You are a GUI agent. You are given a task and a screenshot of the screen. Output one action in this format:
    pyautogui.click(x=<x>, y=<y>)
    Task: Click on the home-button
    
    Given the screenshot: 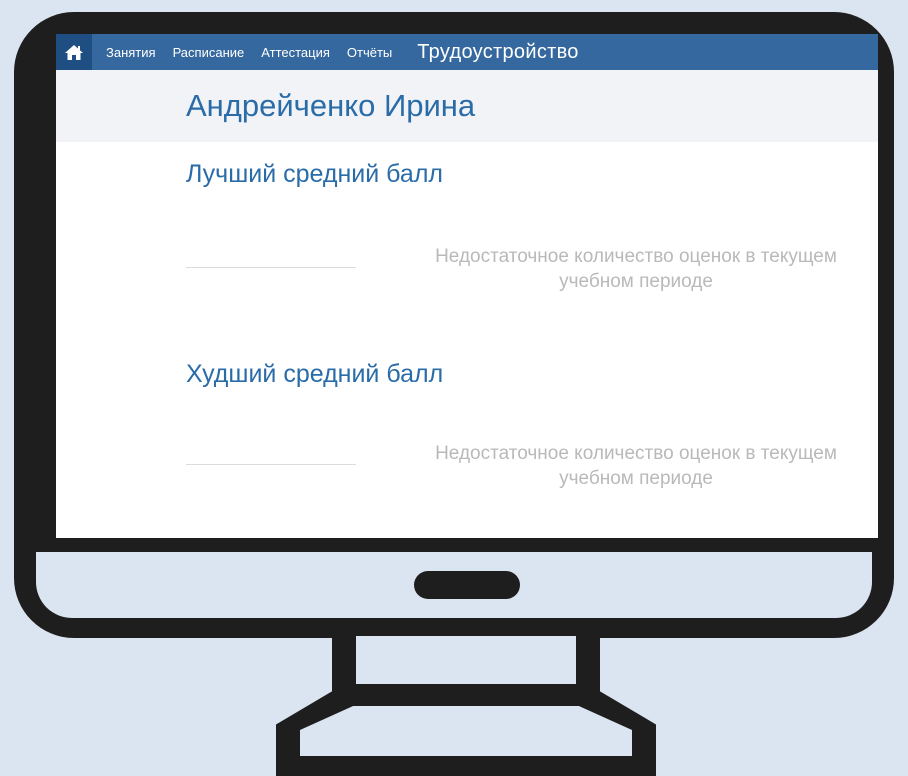 What is the action you would take?
    pyautogui.click(x=74, y=52)
    